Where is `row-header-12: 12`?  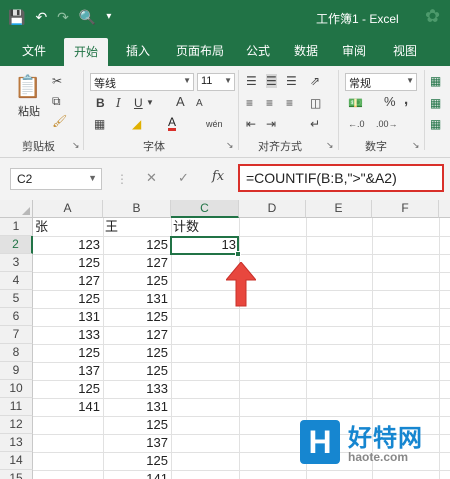 row-header-12: 12 is located at coordinates (16, 425).